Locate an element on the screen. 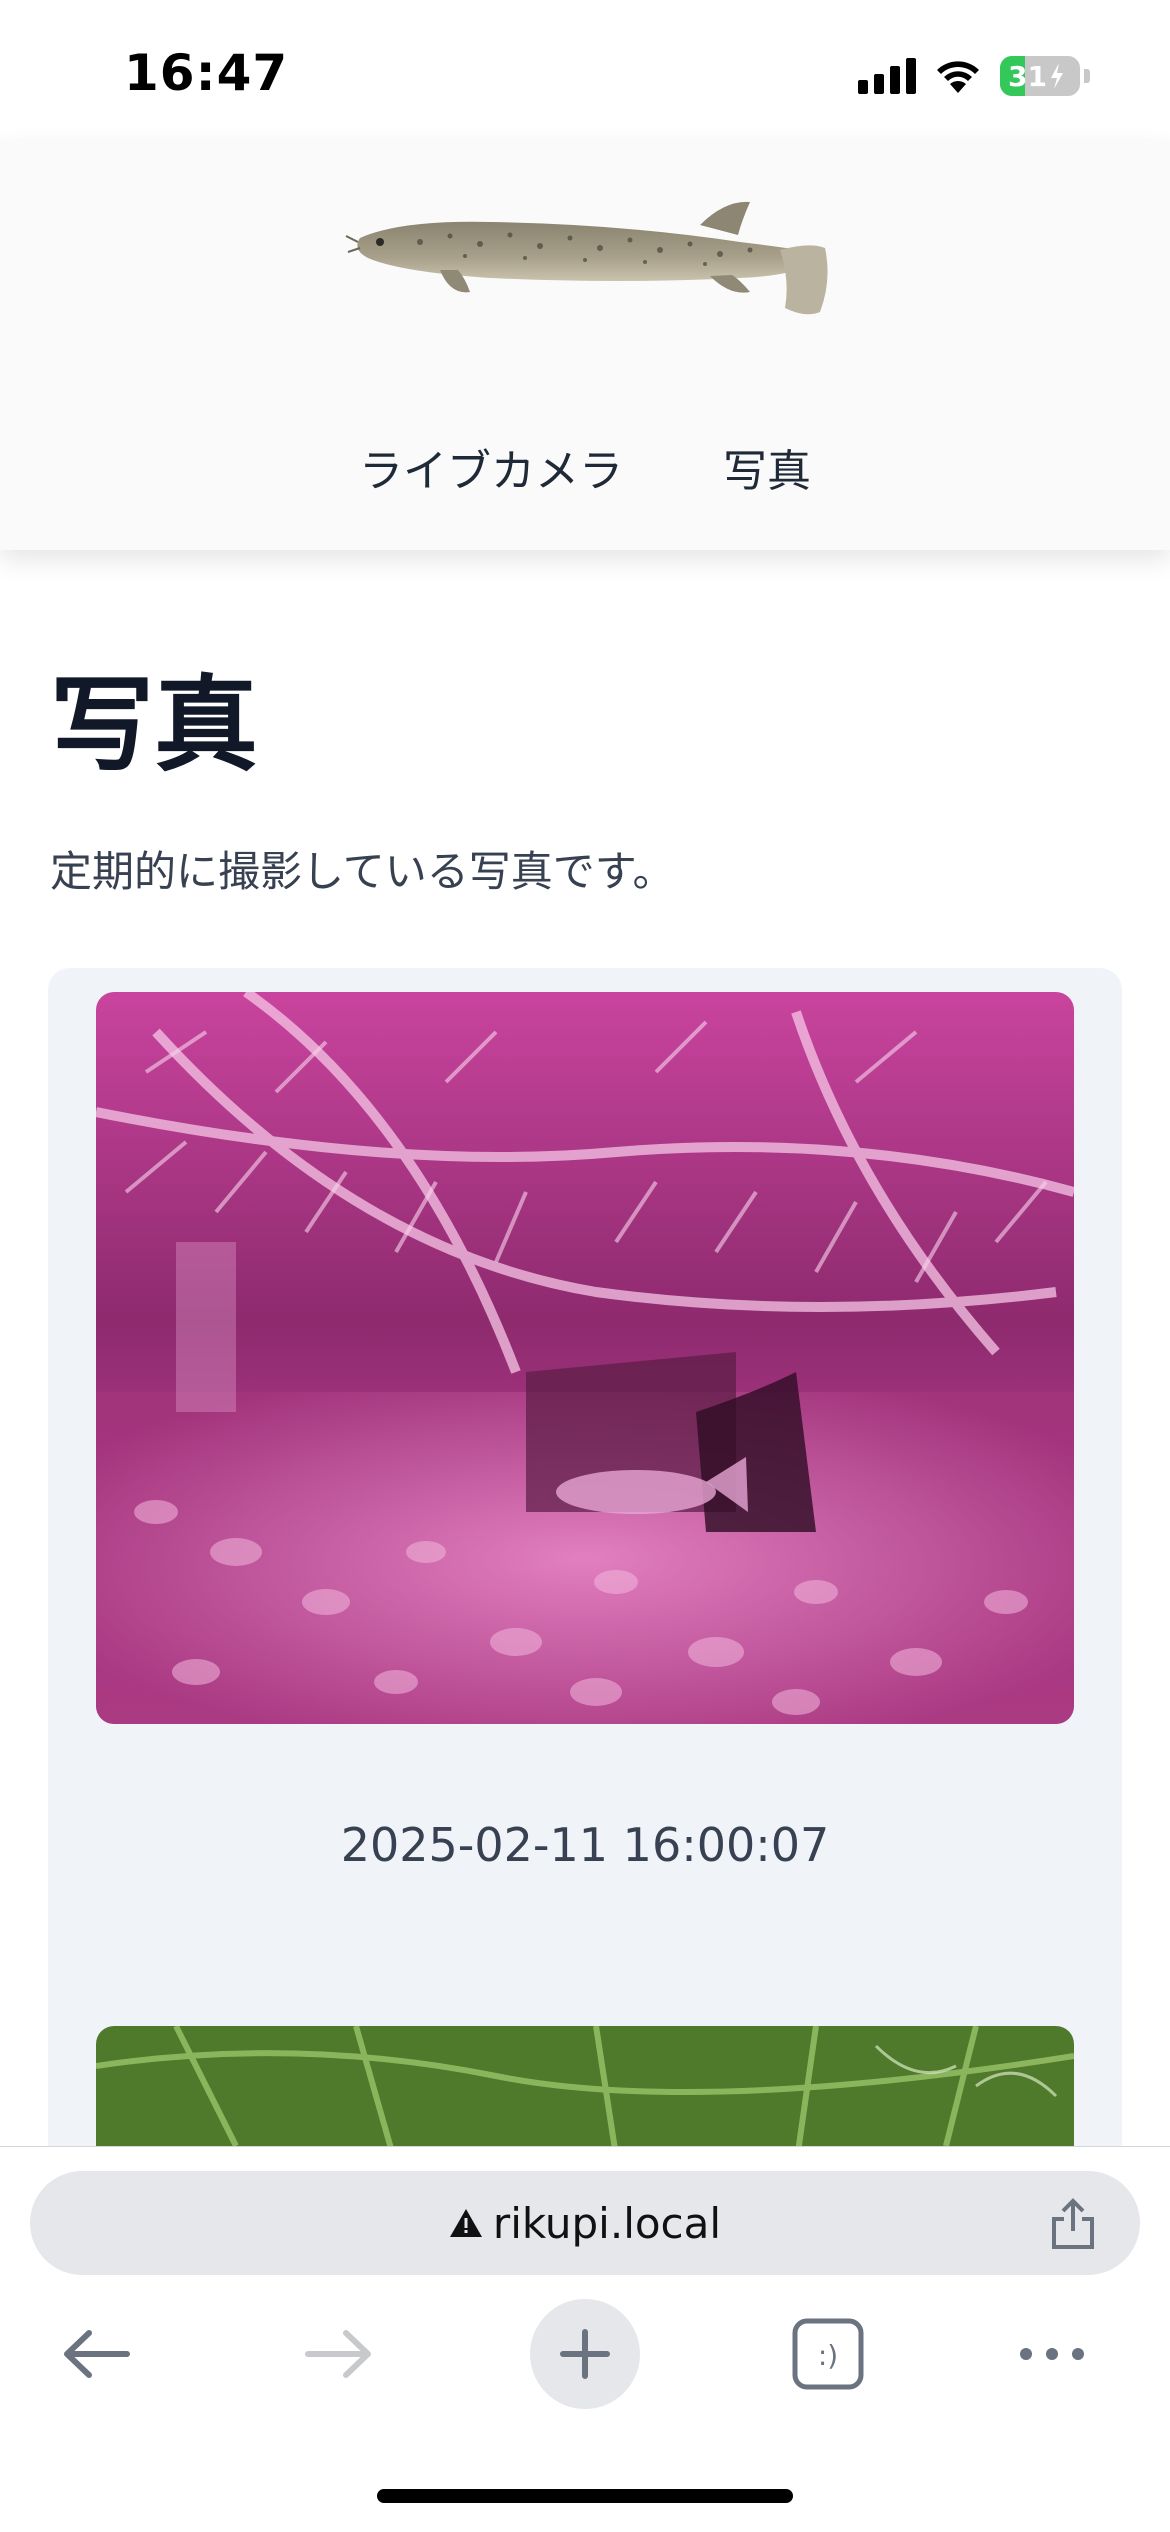 This screenshot has height=2532, width=1170. page-description: 定期的に撮影している写真です。 is located at coordinates (362, 871).